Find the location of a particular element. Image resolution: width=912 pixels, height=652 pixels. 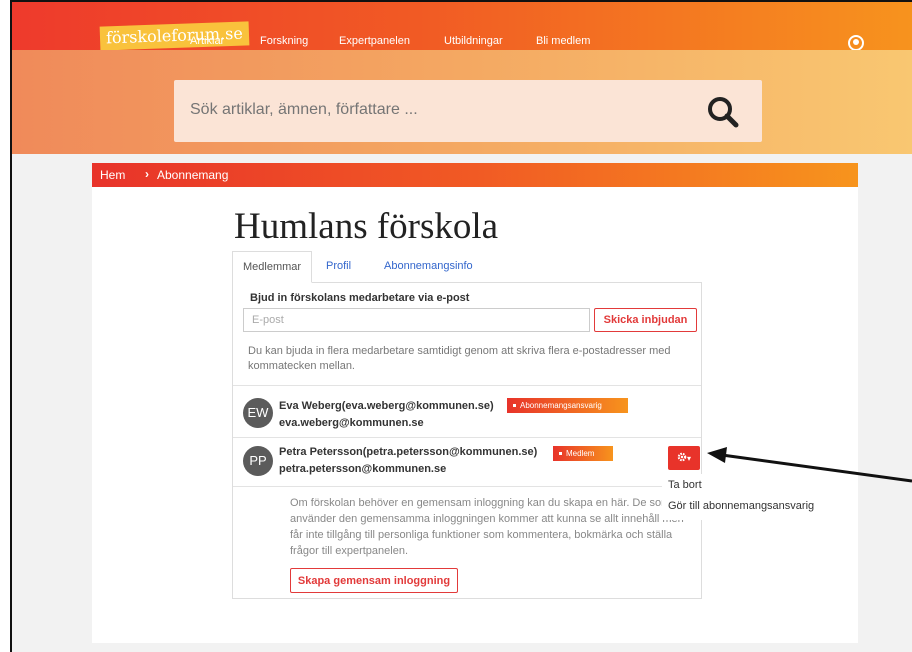

nav-link-bli-medlem: Bli medlem is located at coordinates (563, 41).